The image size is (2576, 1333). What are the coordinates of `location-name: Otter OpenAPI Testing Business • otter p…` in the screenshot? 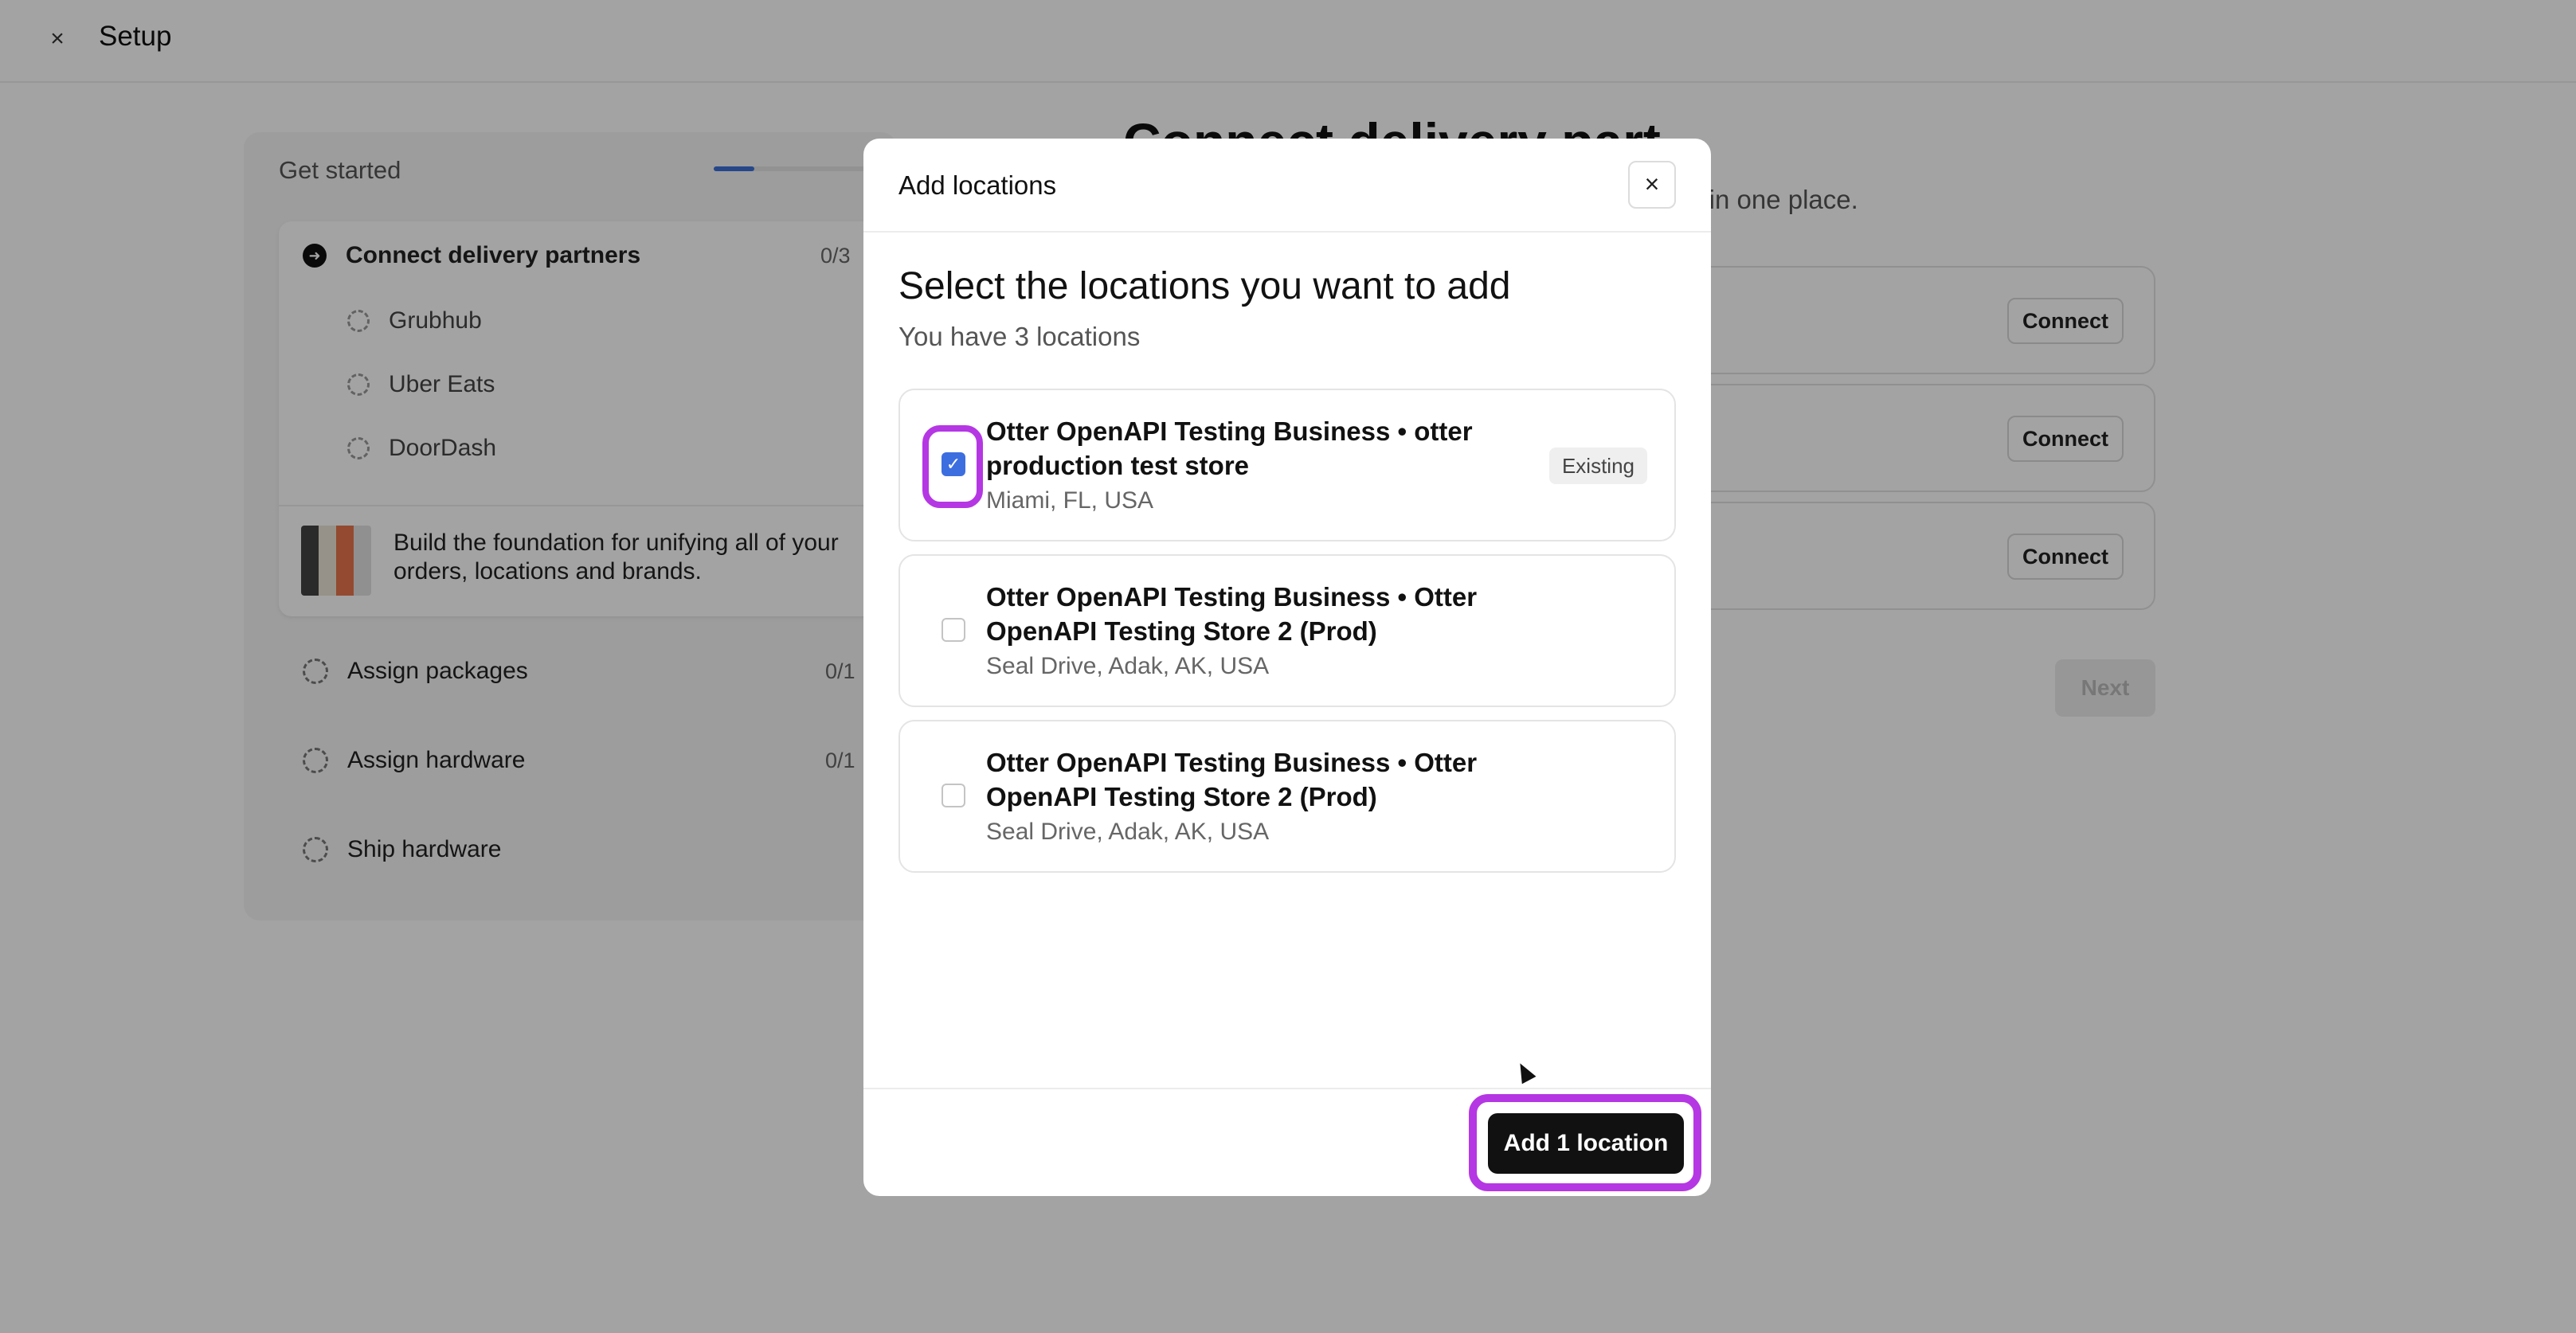 It's located at (1229, 448).